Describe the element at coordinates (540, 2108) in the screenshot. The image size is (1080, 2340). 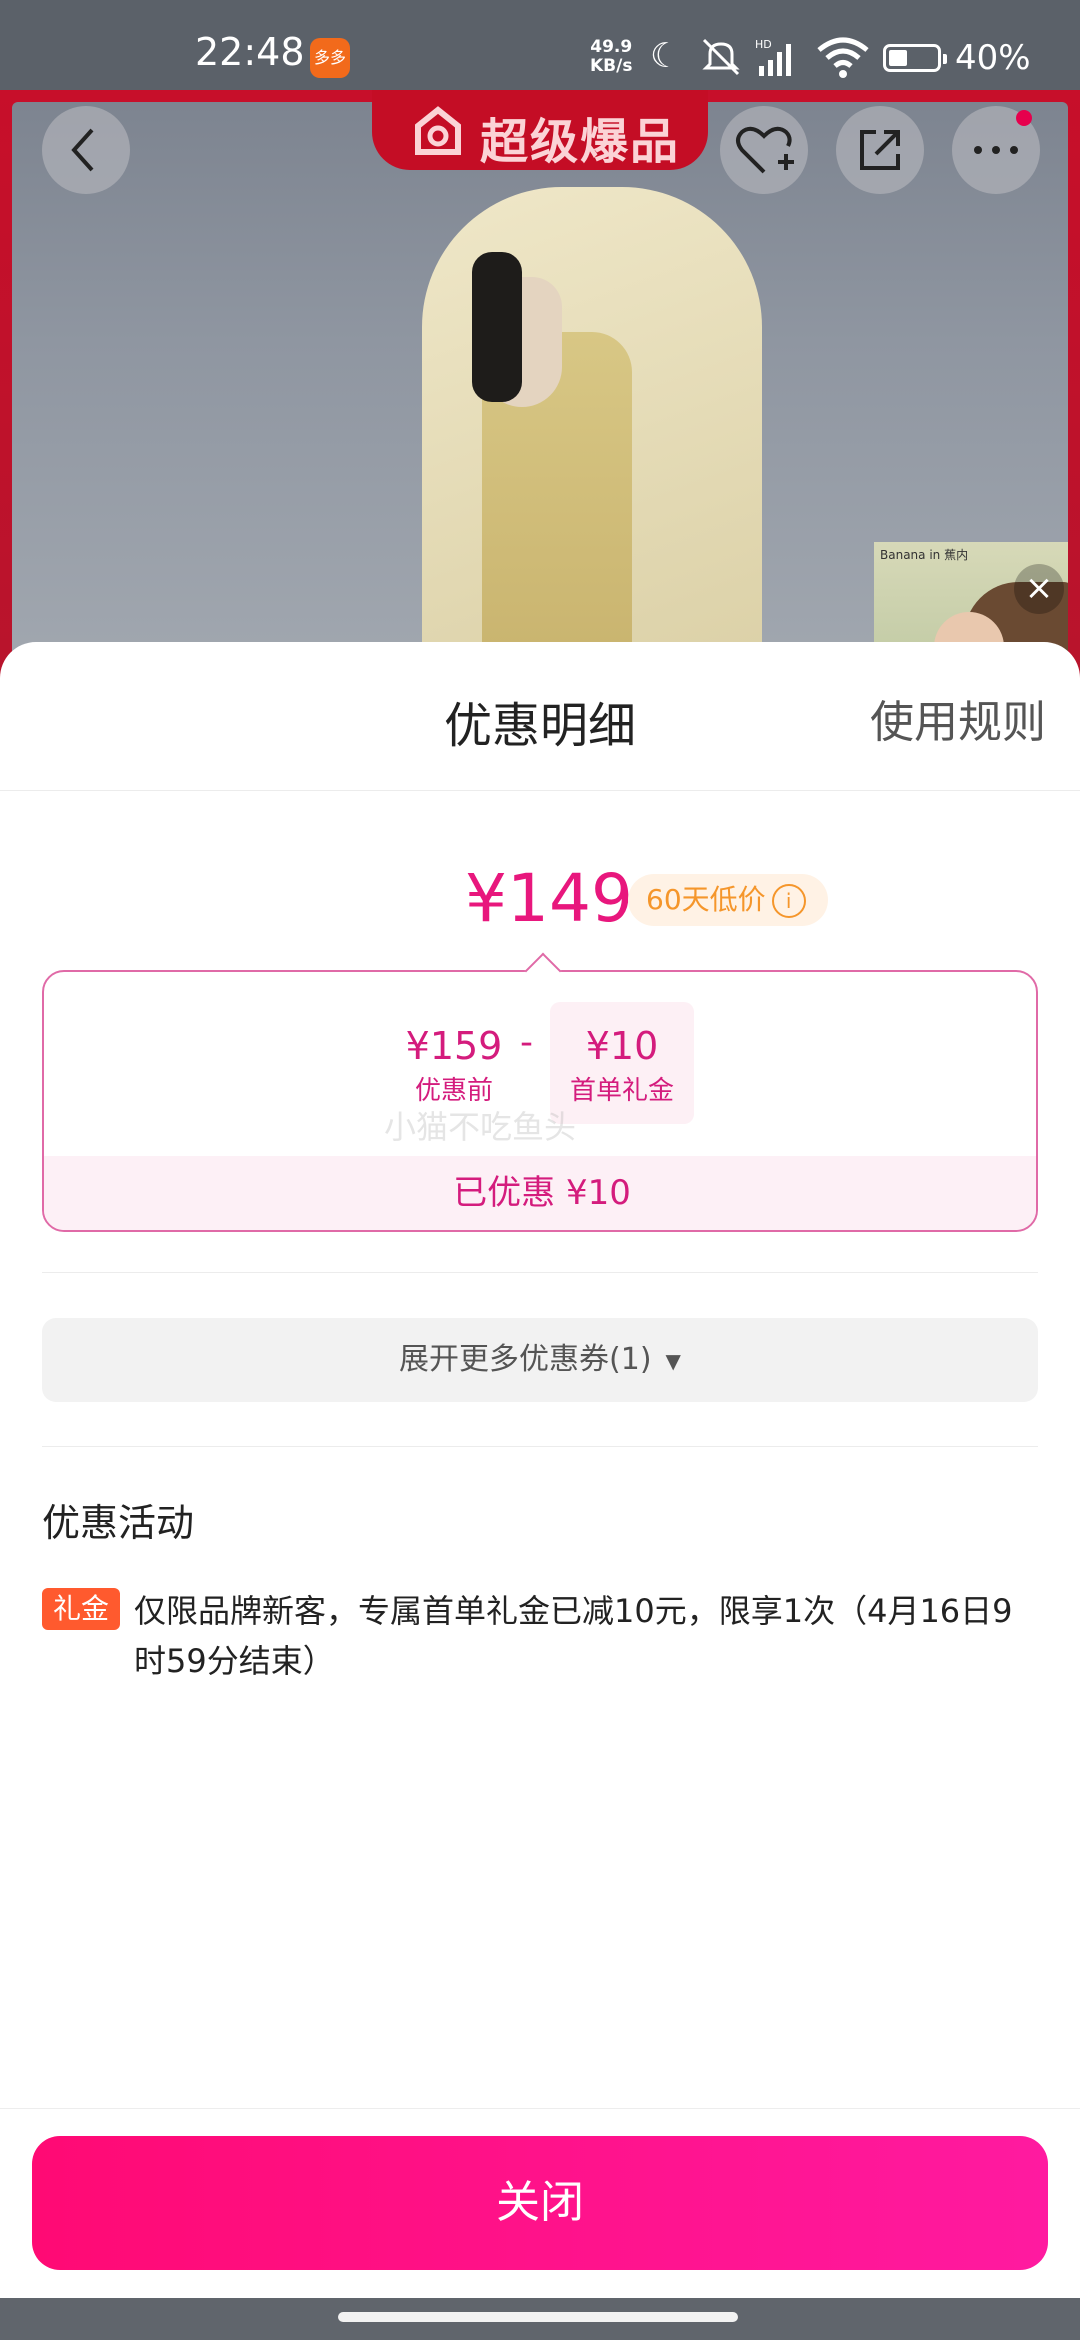
I see `footer-divider` at that location.